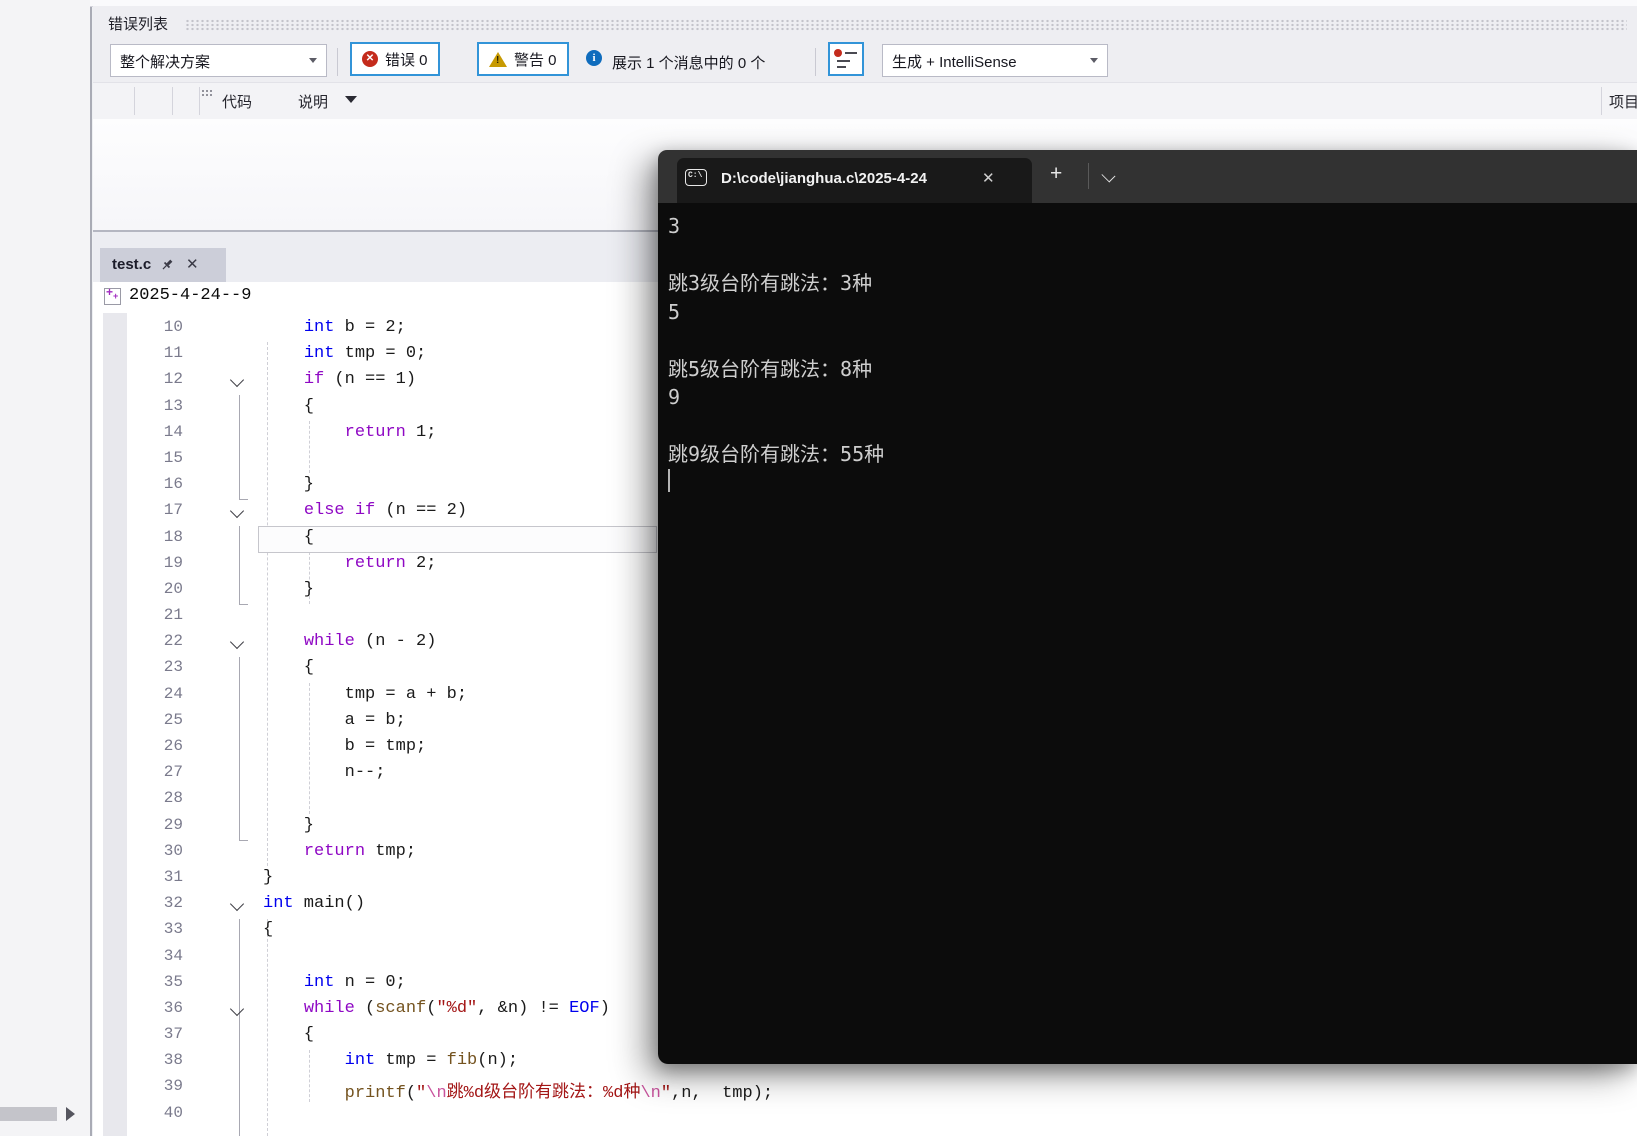 Image resolution: width=1637 pixels, height=1136 pixels. Describe the element at coordinates (669, 480) in the screenshot. I see `terminal-cursor` at that location.